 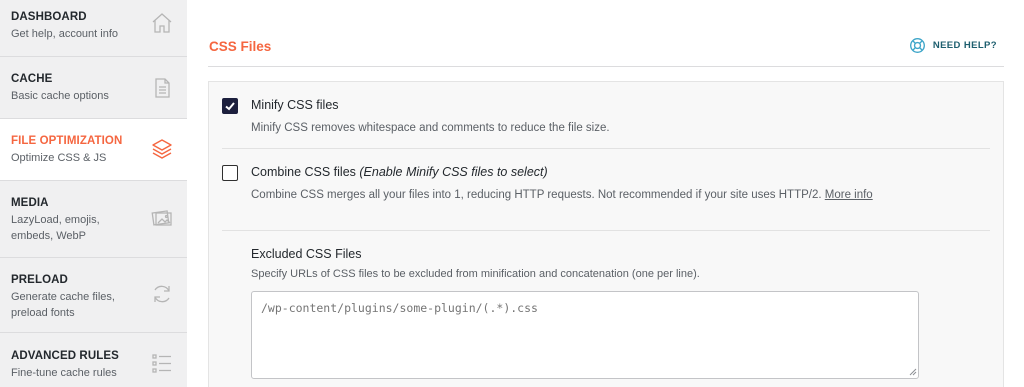 I want to click on sidebar-item-advanced-rules: ADVANCED RULES Fine-tune cache rules, so click(x=93, y=360).